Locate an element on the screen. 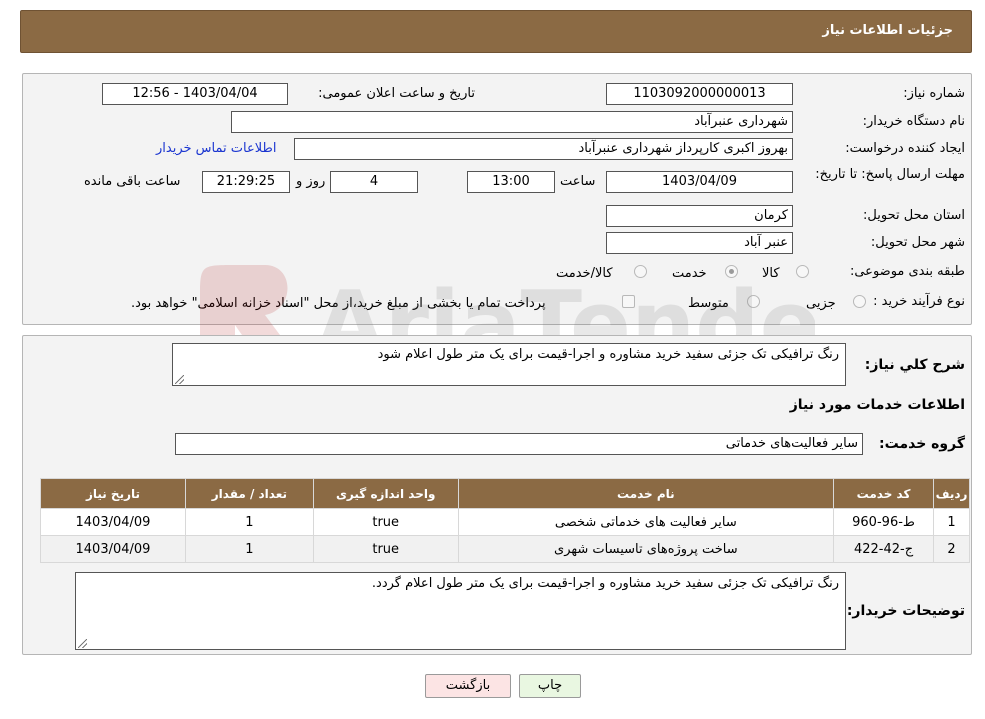  process-minor-label: جزیی is located at coordinates (821, 303).